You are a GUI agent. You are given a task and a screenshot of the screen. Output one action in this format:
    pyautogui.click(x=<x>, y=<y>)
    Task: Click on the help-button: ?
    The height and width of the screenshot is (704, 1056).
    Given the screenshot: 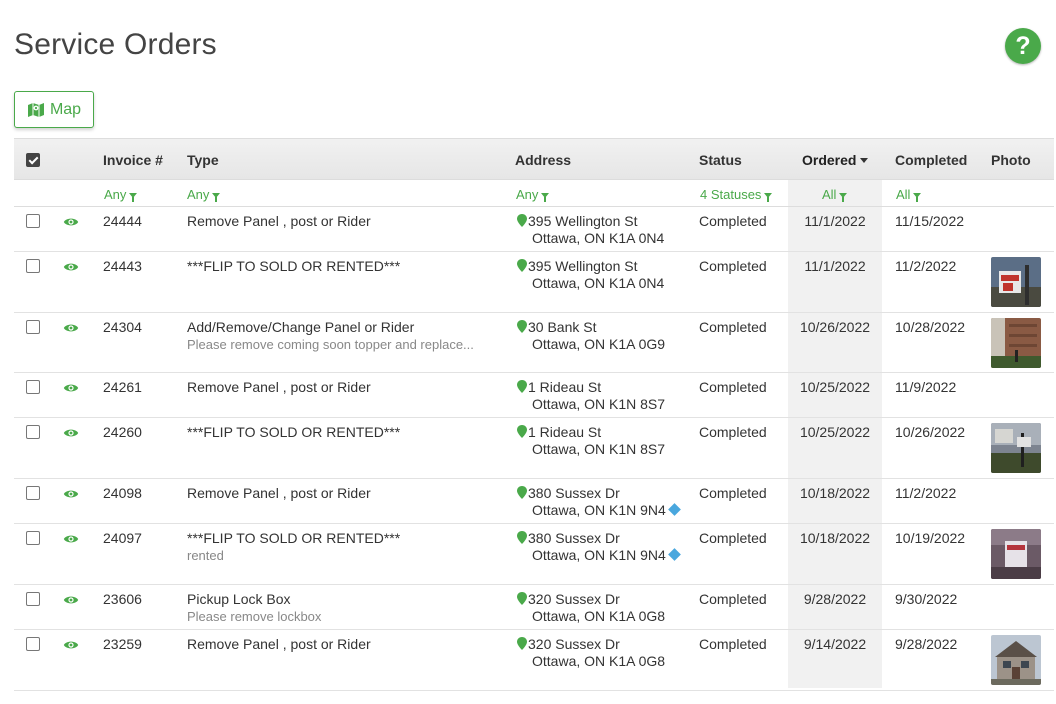 What is the action you would take?
    pyautogui.click(x=1023, y=46)
    